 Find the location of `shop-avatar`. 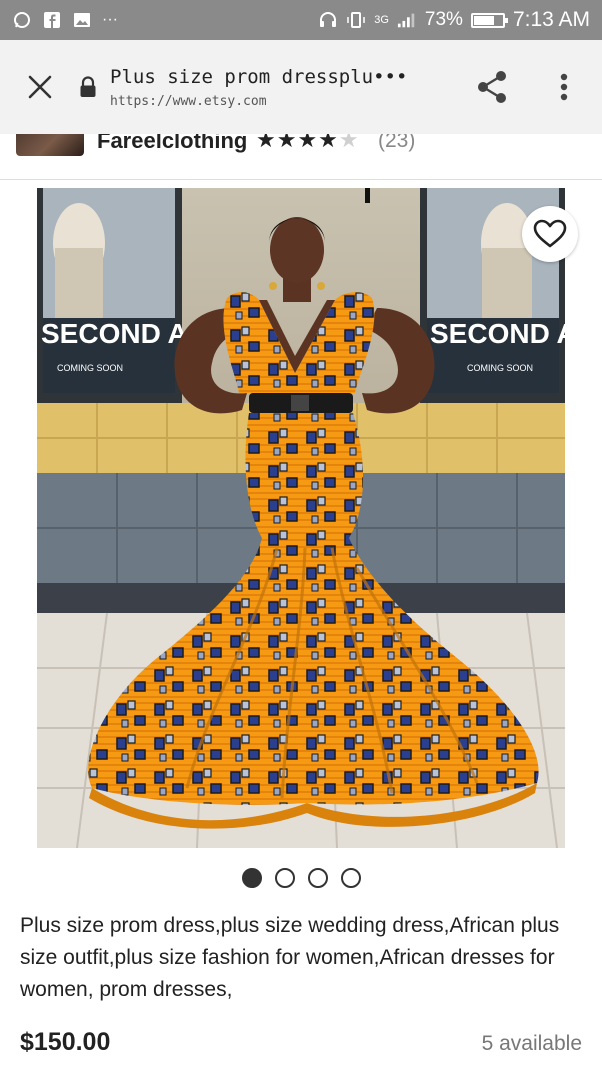

shop-avatar is located at coordinates (50, 145).